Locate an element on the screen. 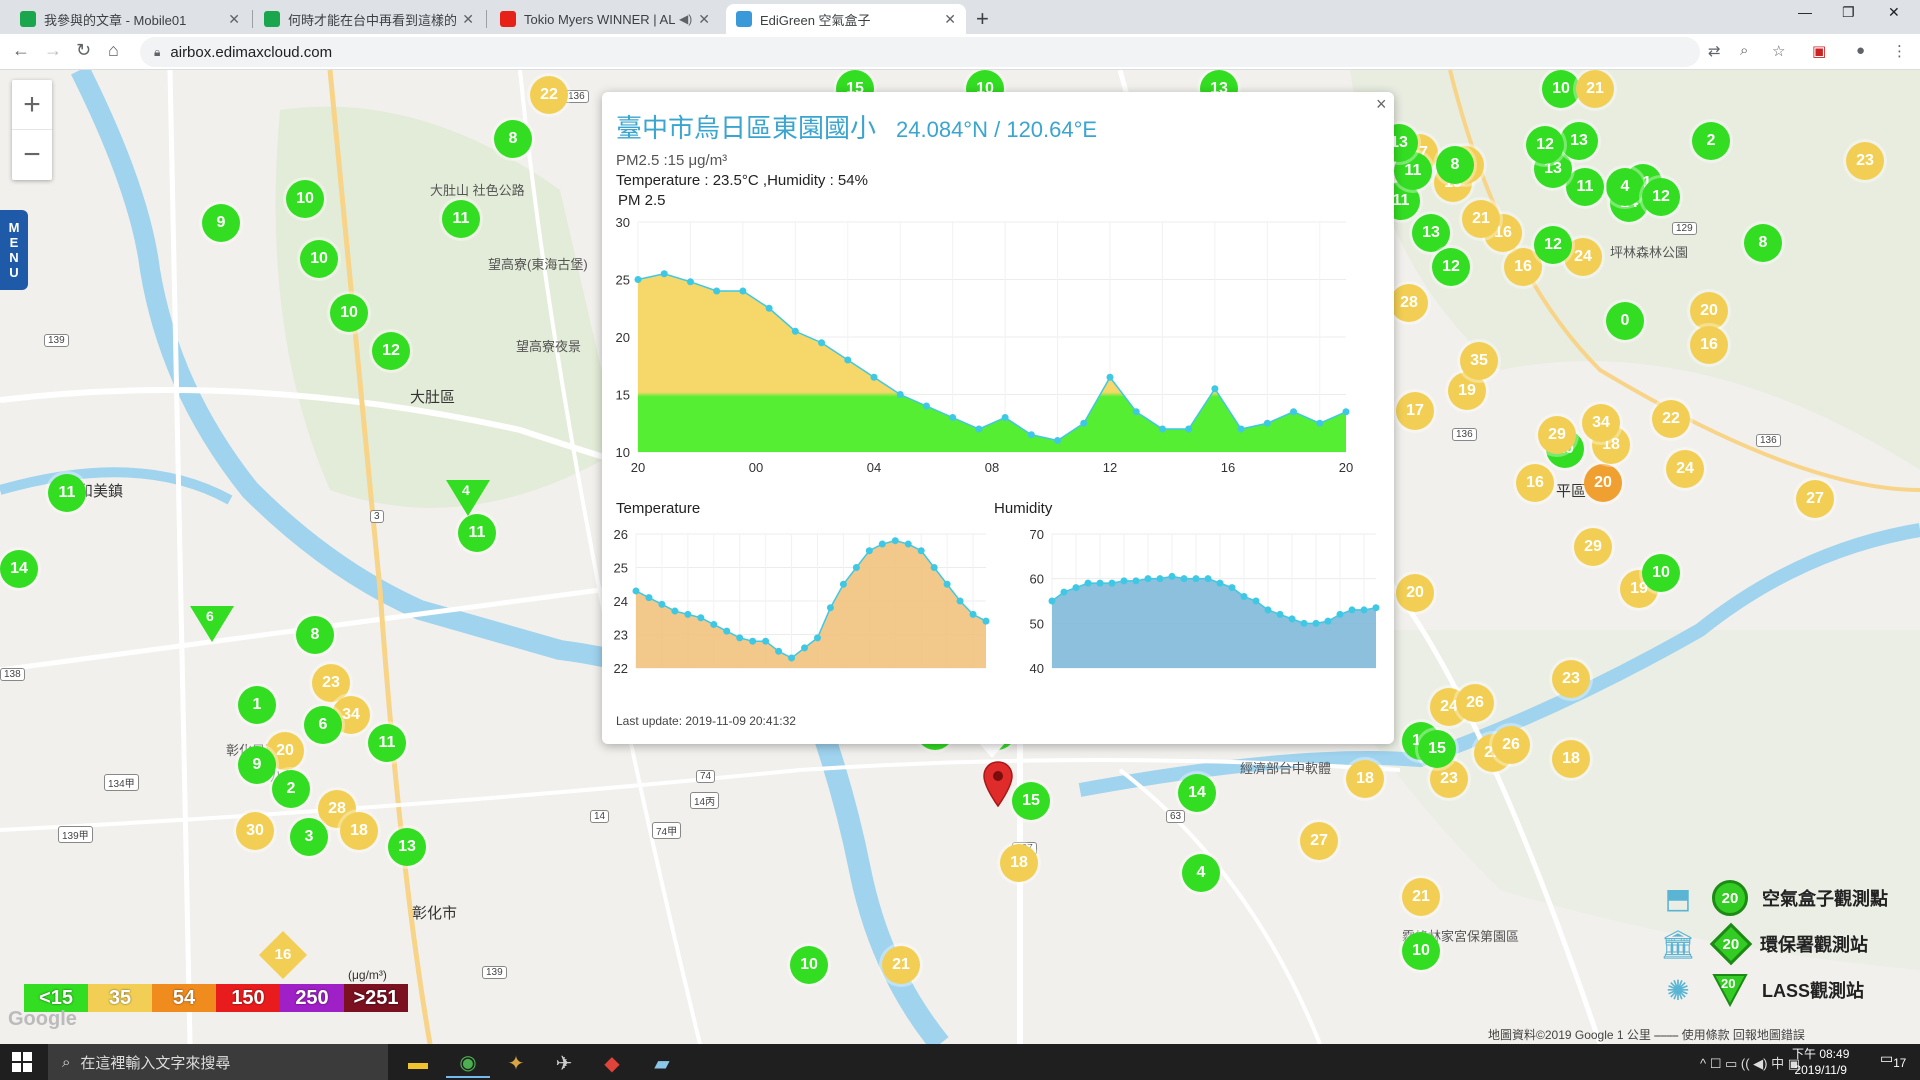  airbox-marker: 27 is located at coordinates (1319, 841).